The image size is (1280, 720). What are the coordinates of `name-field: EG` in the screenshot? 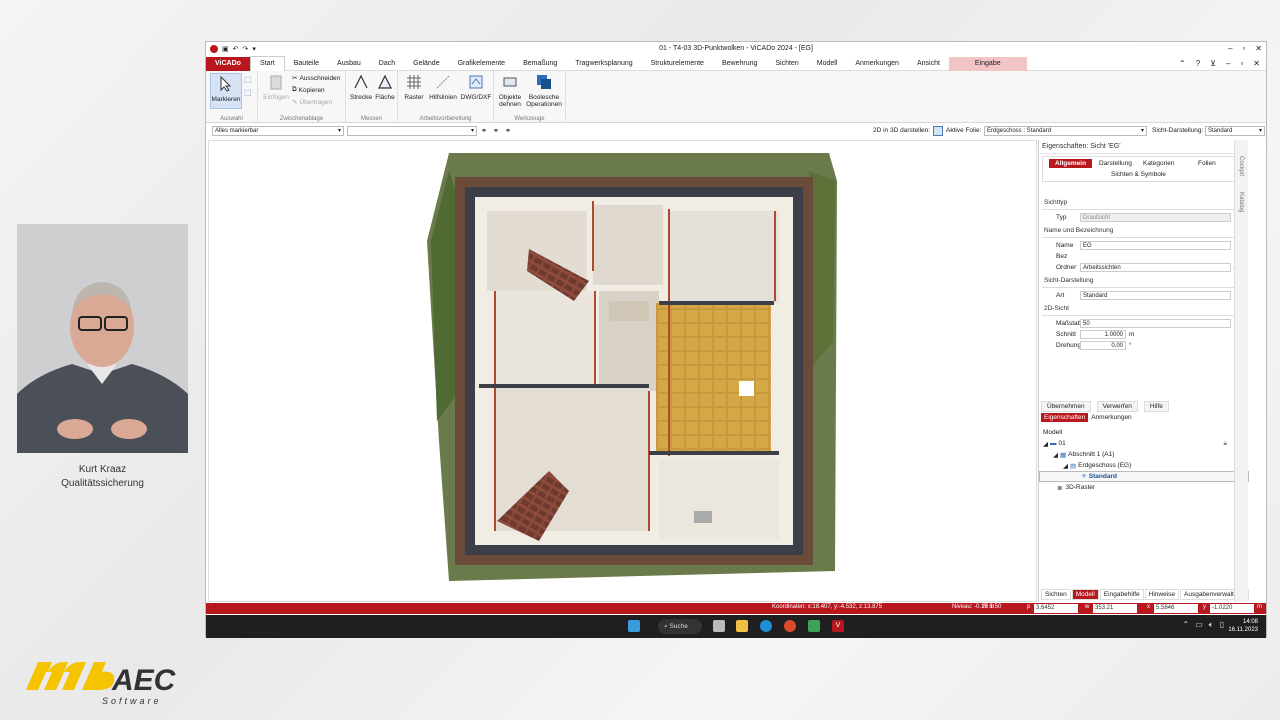 It's located at (1155, 245).